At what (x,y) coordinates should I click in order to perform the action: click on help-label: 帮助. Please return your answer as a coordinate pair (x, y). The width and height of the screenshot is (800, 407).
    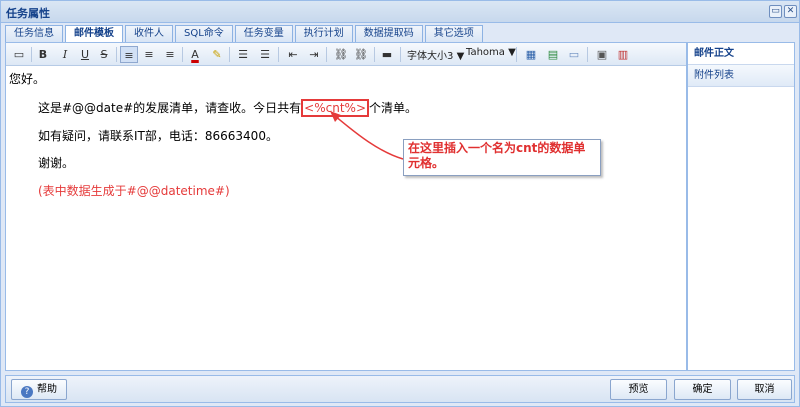
    Looking at the image, I should click on (47, 389).